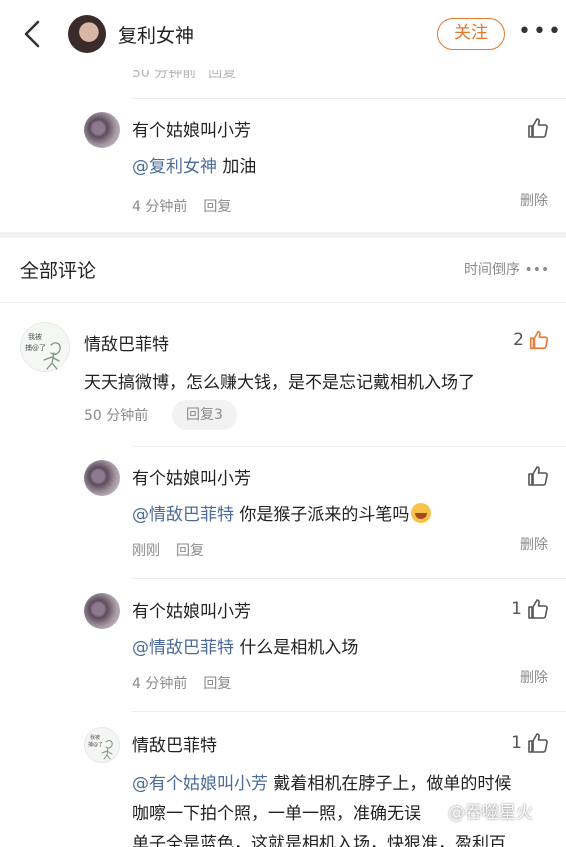 The height and width of the screenshot is (847, 566). What do you see at coordinates (506, 269) in the screenshot?
I see `sort-order-button: 时间倒序 •••` at bounding box center [506, 269].